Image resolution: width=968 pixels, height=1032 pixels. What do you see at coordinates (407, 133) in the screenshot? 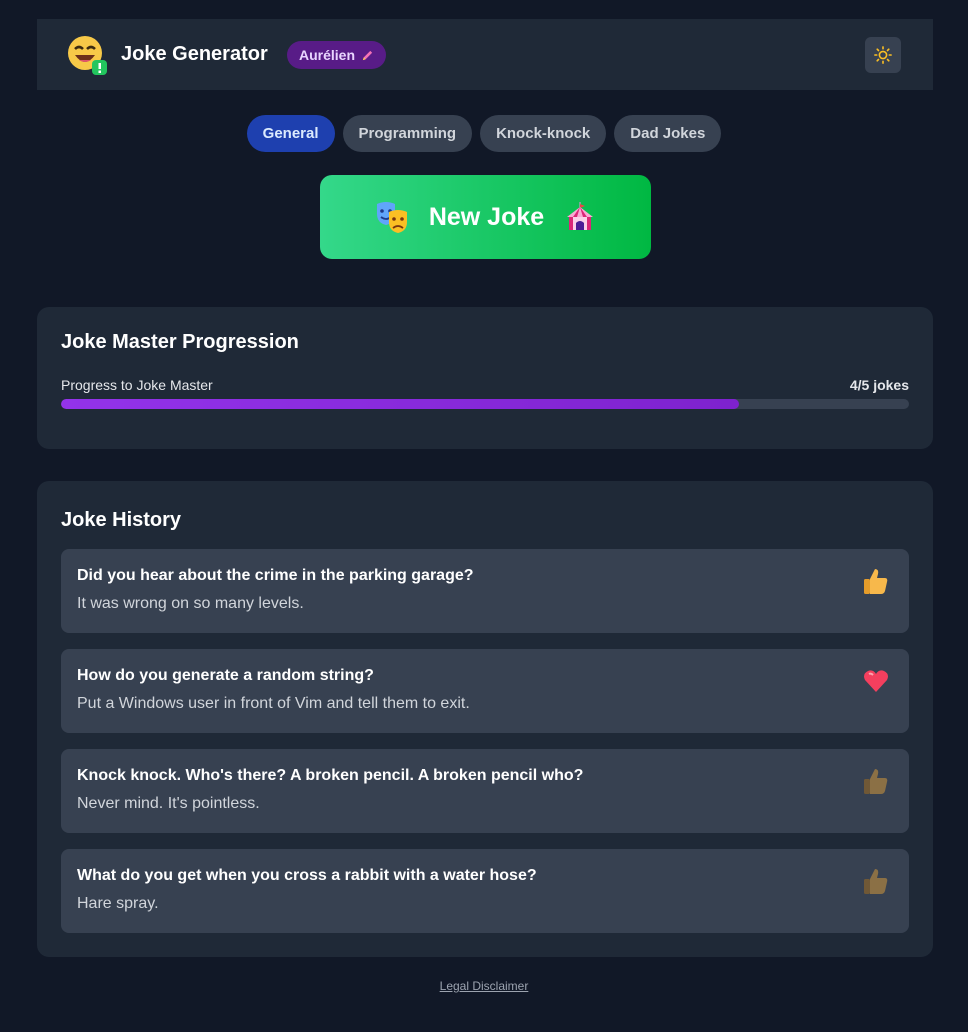
I see `tab-programming: Programming` at bounding box center [407, 133].